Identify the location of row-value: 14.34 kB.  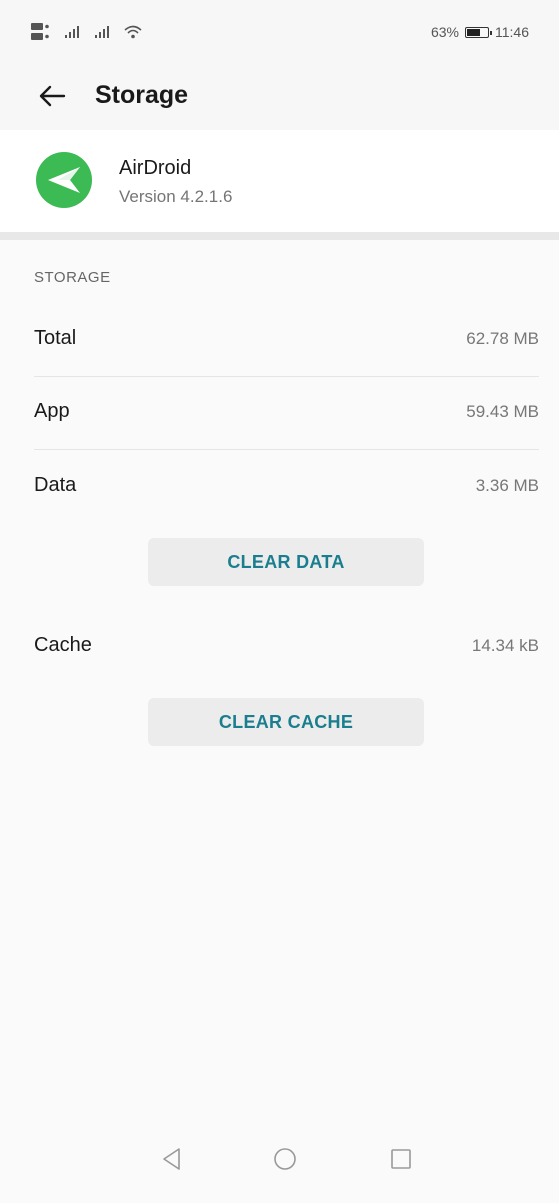
(505, 645).